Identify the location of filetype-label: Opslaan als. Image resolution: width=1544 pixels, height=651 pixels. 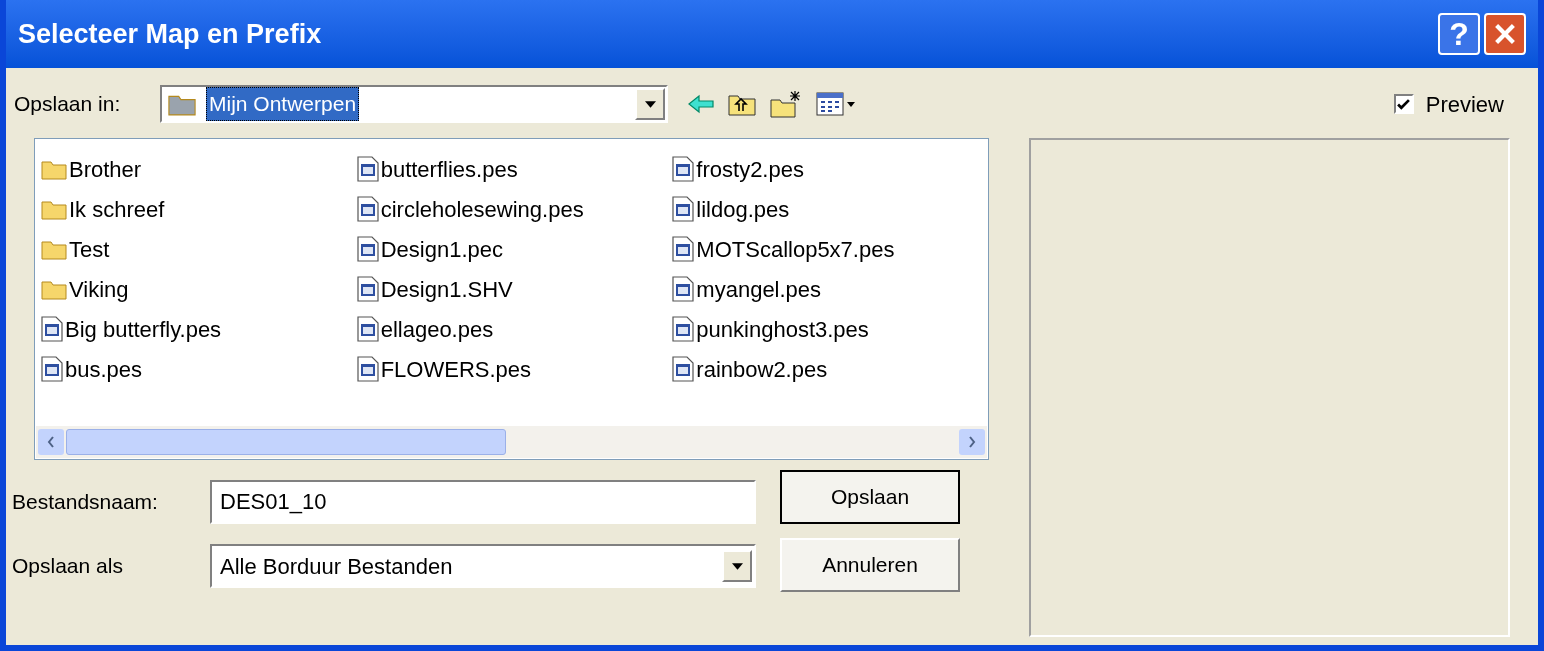
(68, 566).